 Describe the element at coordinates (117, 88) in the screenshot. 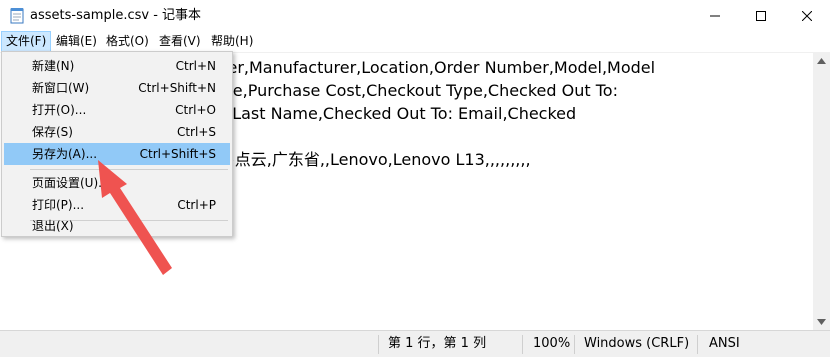

I see `menu-item-new-window: 新窗口(W) Ctrl+Shift+N` at that location.